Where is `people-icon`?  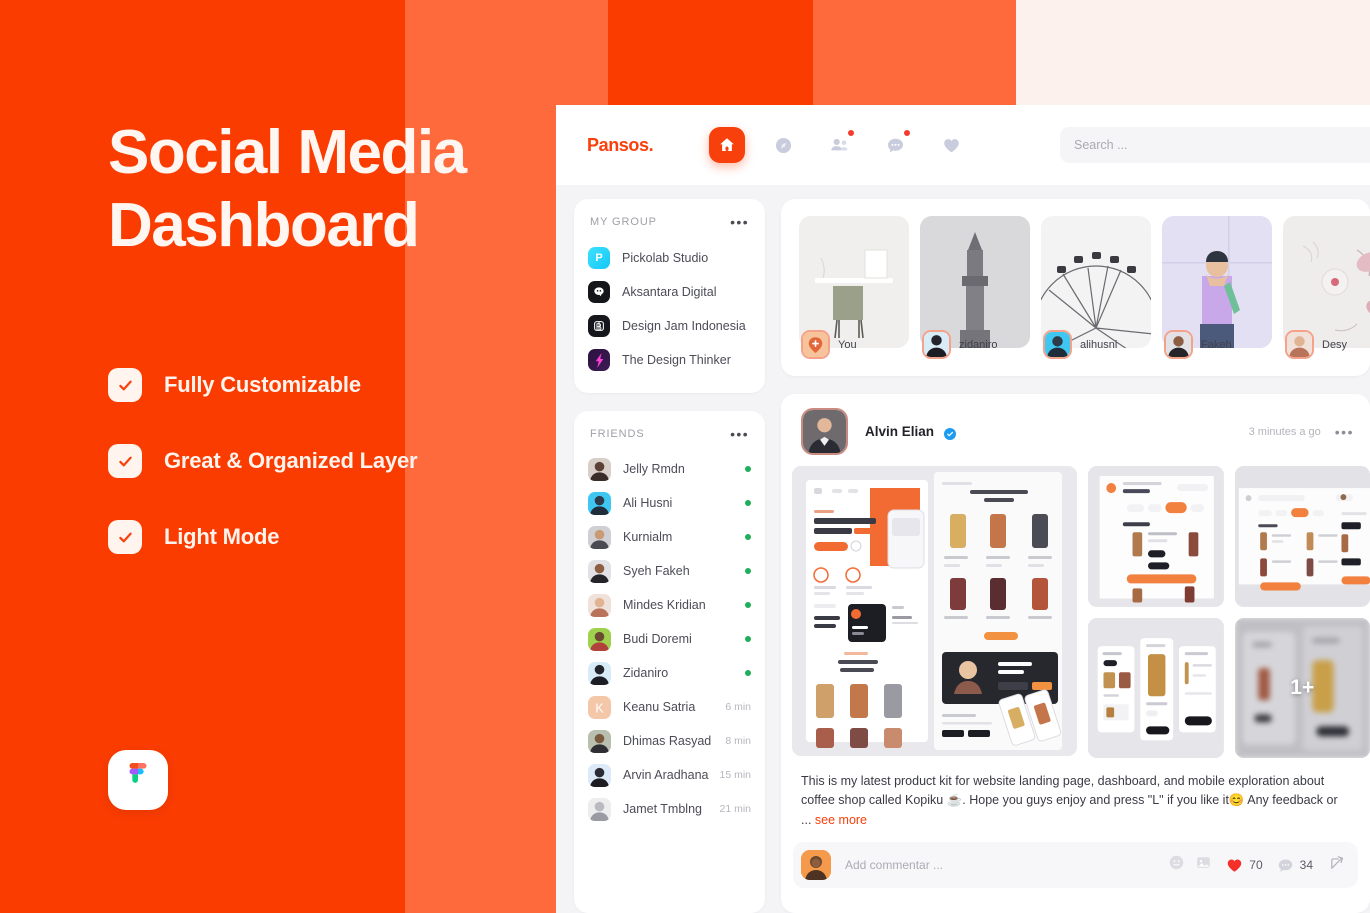
people-icon is located at coordinates (839, 144).